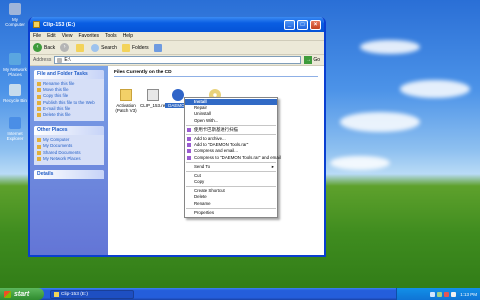  Describe the element at coordinates (51, 36) in the screenshot. I see `menu-edit: Edit` at that location.